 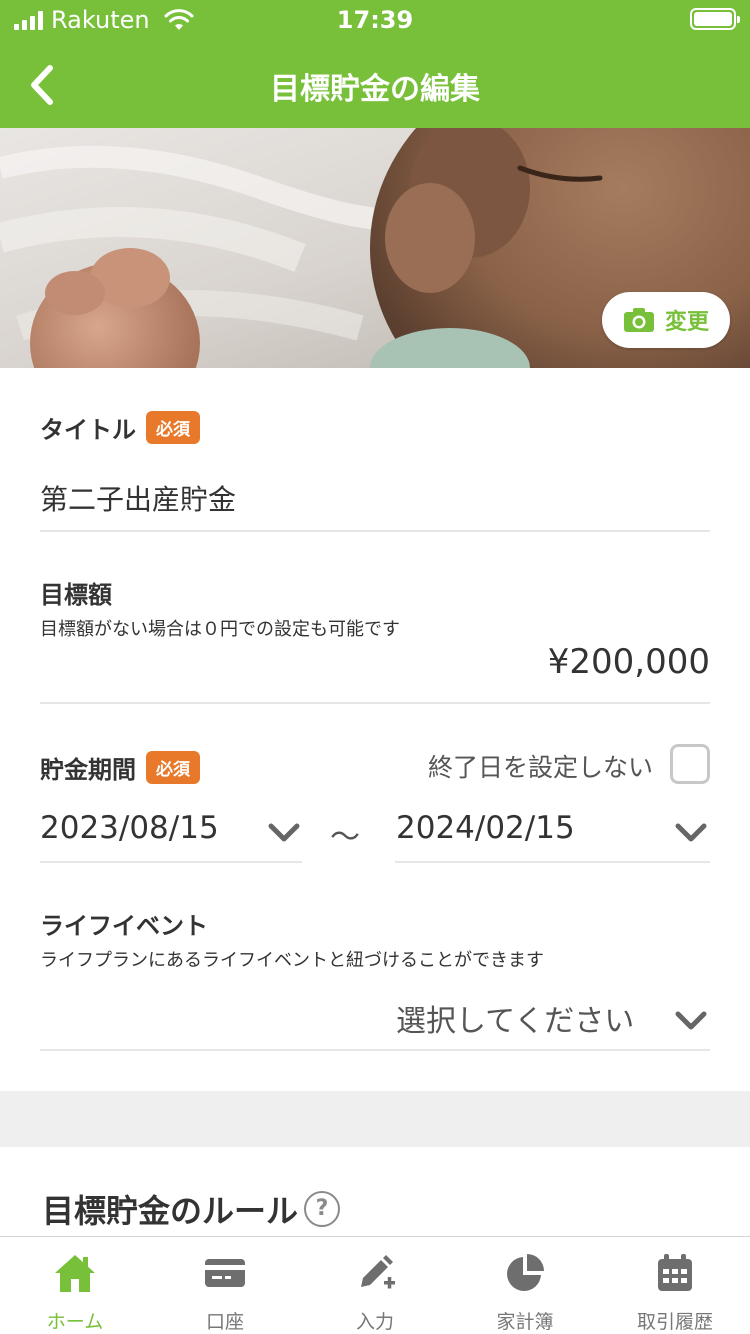 I want to click on tab-label: 取引履歴, so click(x=674, y=1322).